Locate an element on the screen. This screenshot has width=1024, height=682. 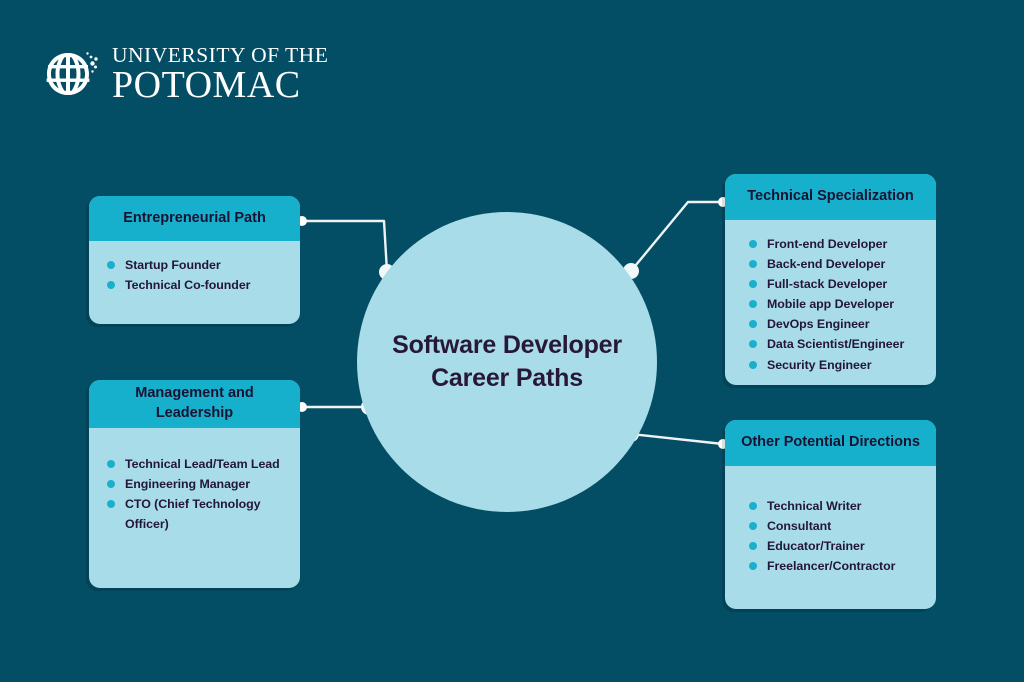
university-logo: UNIVERSITY OF THE POTOMAC is located at coordinates (186, 75).